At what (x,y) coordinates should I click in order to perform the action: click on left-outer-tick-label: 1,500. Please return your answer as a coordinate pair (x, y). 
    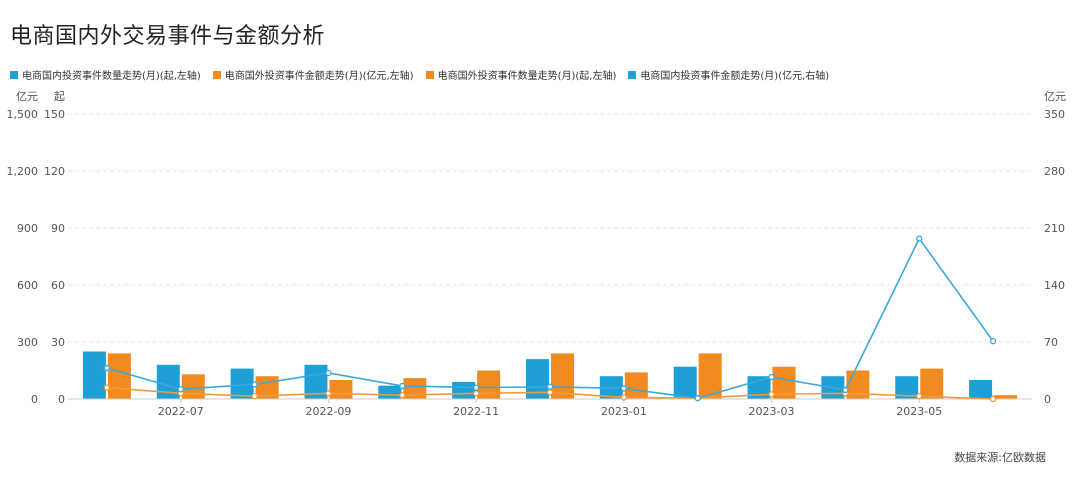
    Looking at the image, I should click on (23, 114).